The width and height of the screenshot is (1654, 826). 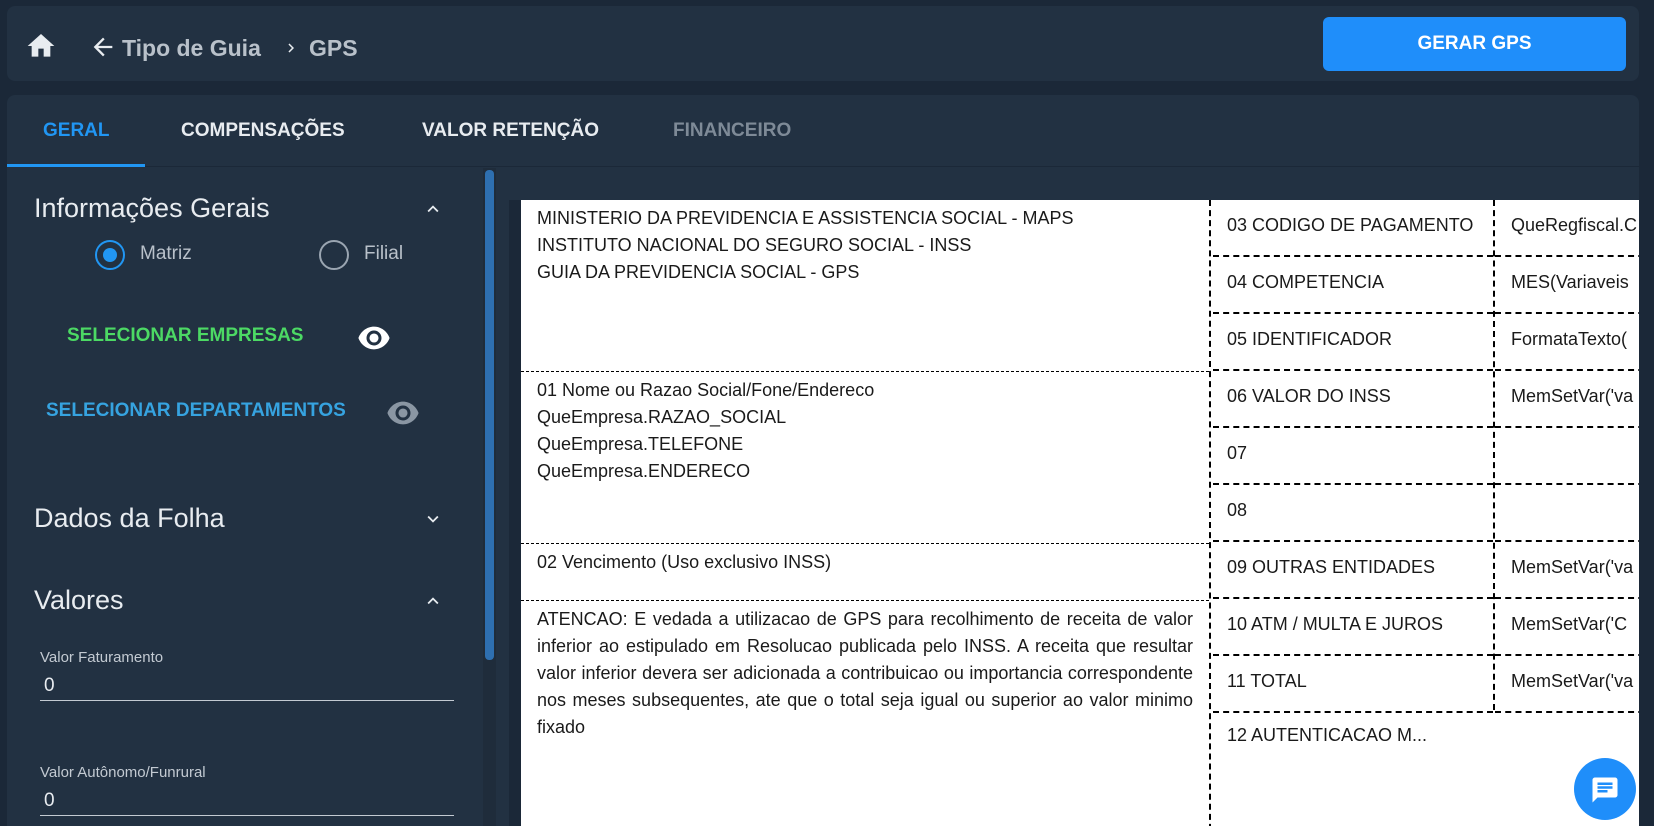 I want to click on doc-field-label: 04 COMPETENCIA, so click(x=1353, y=285).